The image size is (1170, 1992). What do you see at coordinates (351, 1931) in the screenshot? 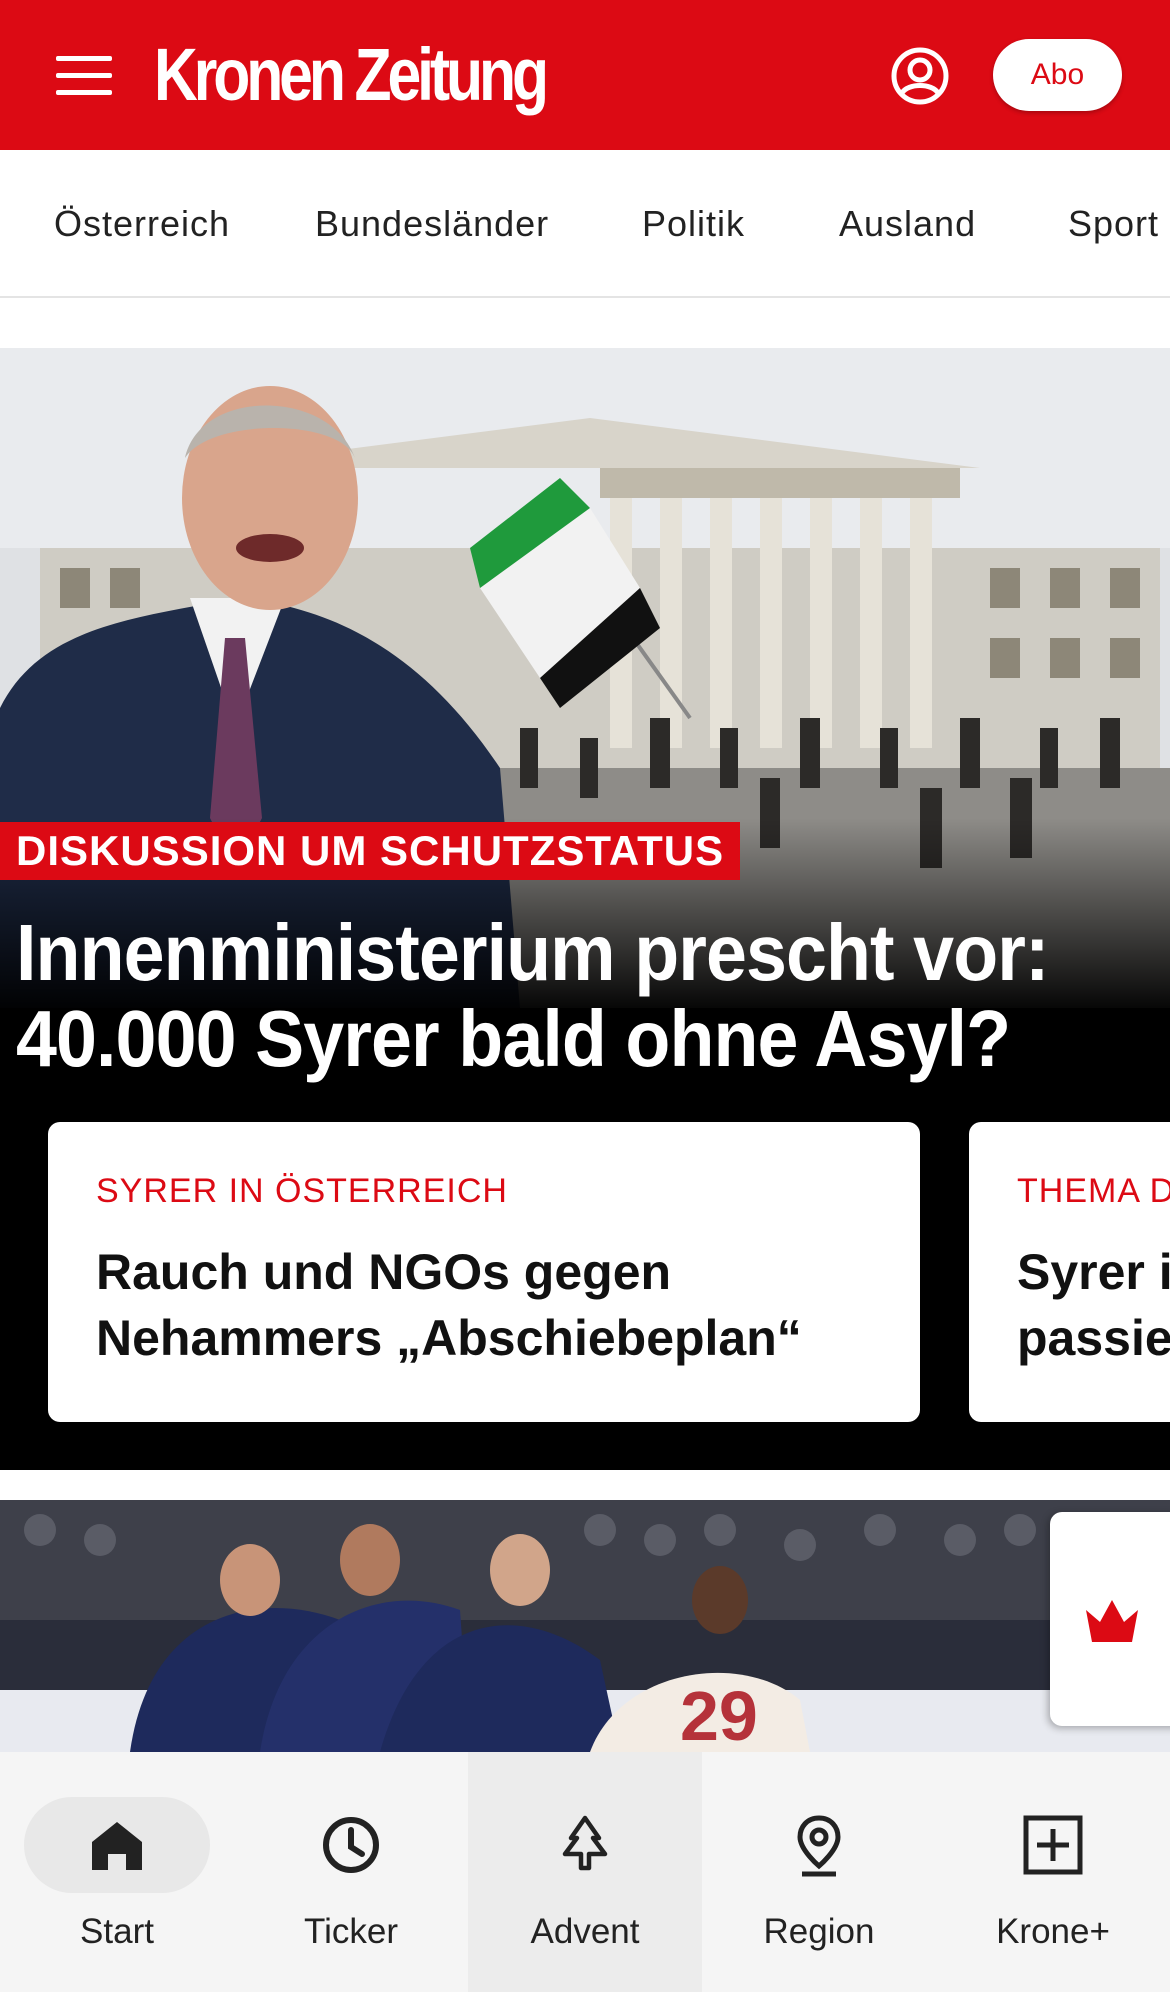
I see `tab-label: Ticker` at bounding box center [351, 1931].